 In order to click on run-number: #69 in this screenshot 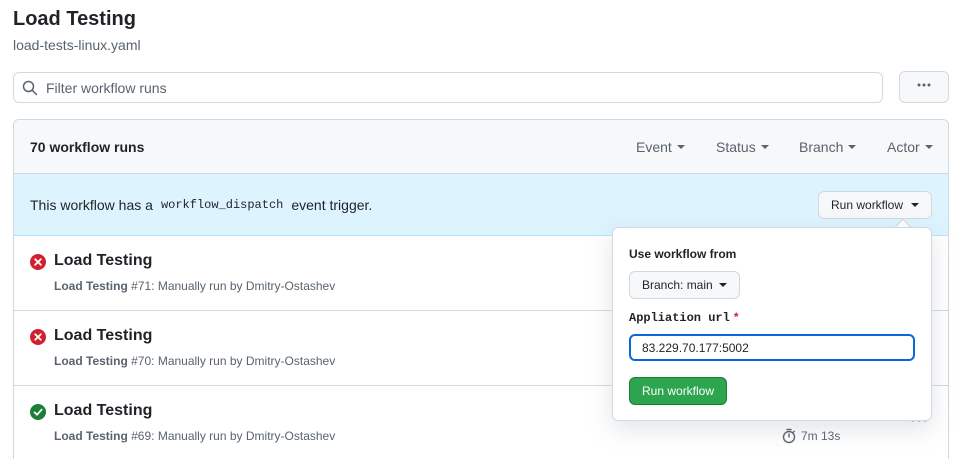, I will do `click(141, 436)`.